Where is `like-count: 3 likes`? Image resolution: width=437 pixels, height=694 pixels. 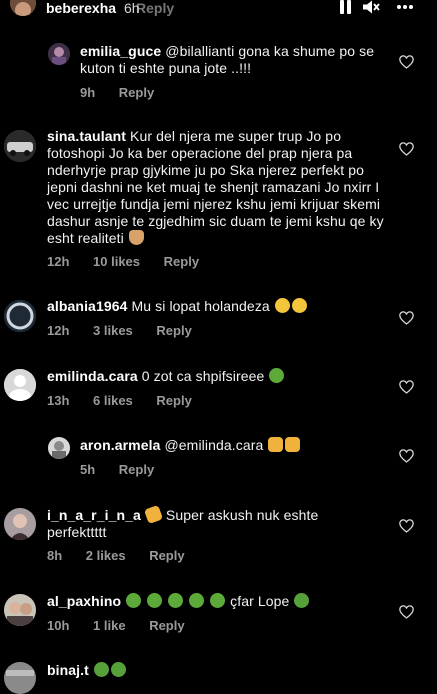 like-count: 3 likes is located at coordinates (113, 330).